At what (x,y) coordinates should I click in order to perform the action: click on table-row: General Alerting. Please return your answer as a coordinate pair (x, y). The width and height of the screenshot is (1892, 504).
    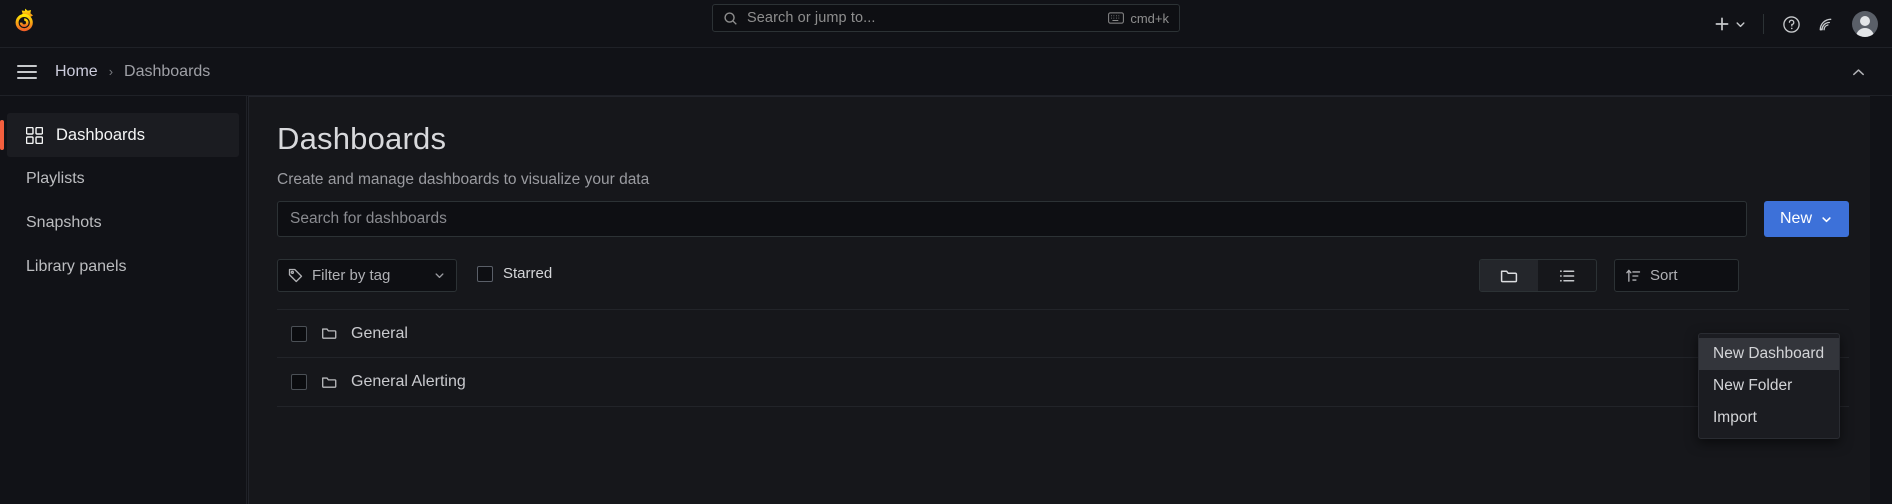
    Looking at the image, I should click on (1063, 382).